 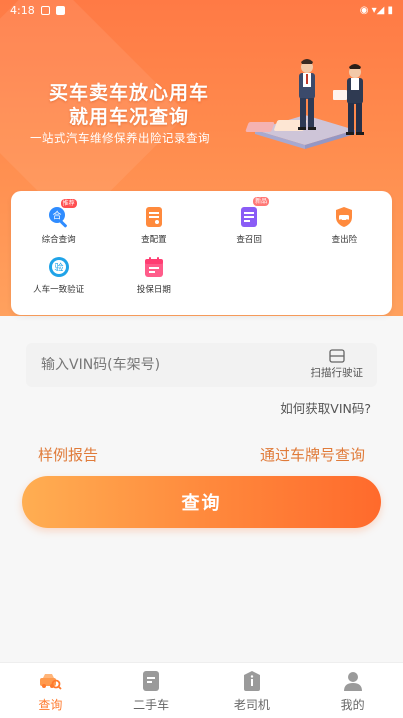 I want to click on verify-icon: 验, so click(x=59, y=267).